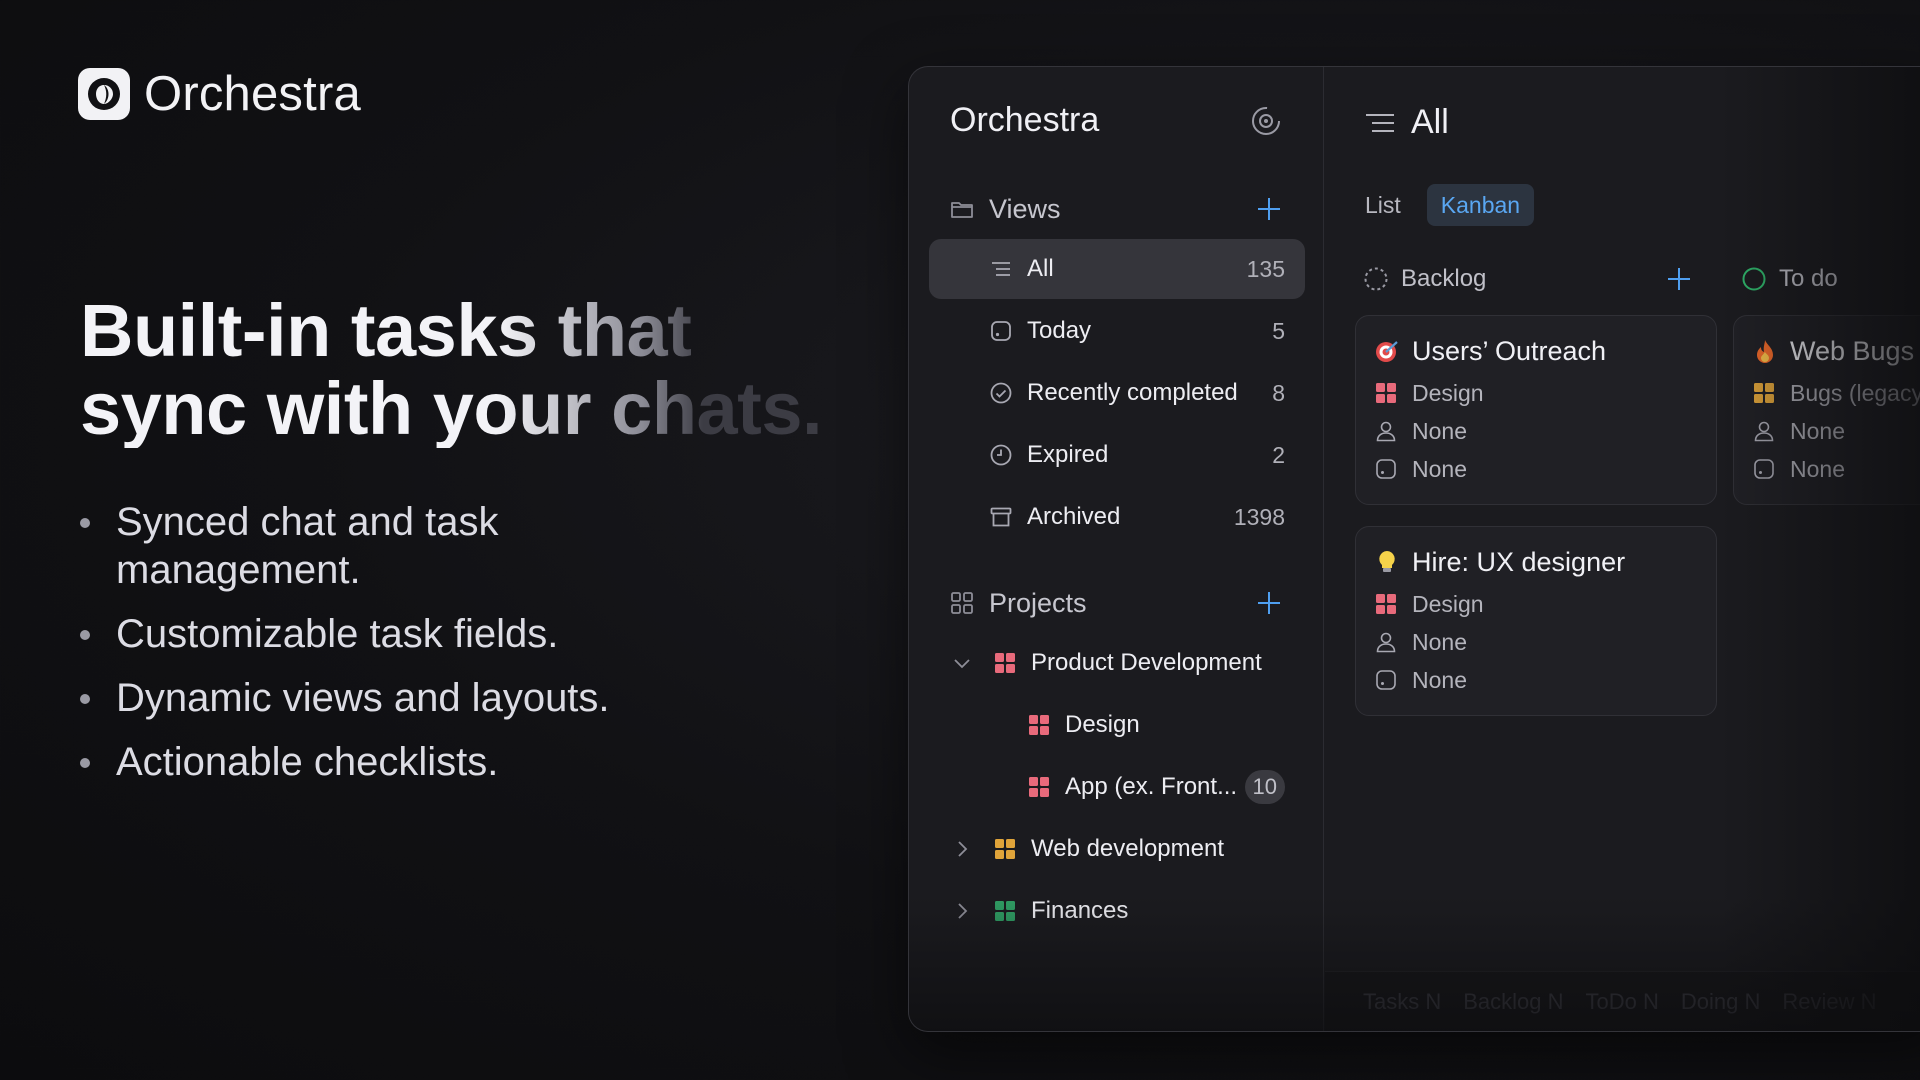 Image resolution: width=1920 pixels, height=1080 pixels. What do you see at coordinates (252, 94) in the screenshot?
I see `brand-name: Orchestra` at bounding box center [252, 94].